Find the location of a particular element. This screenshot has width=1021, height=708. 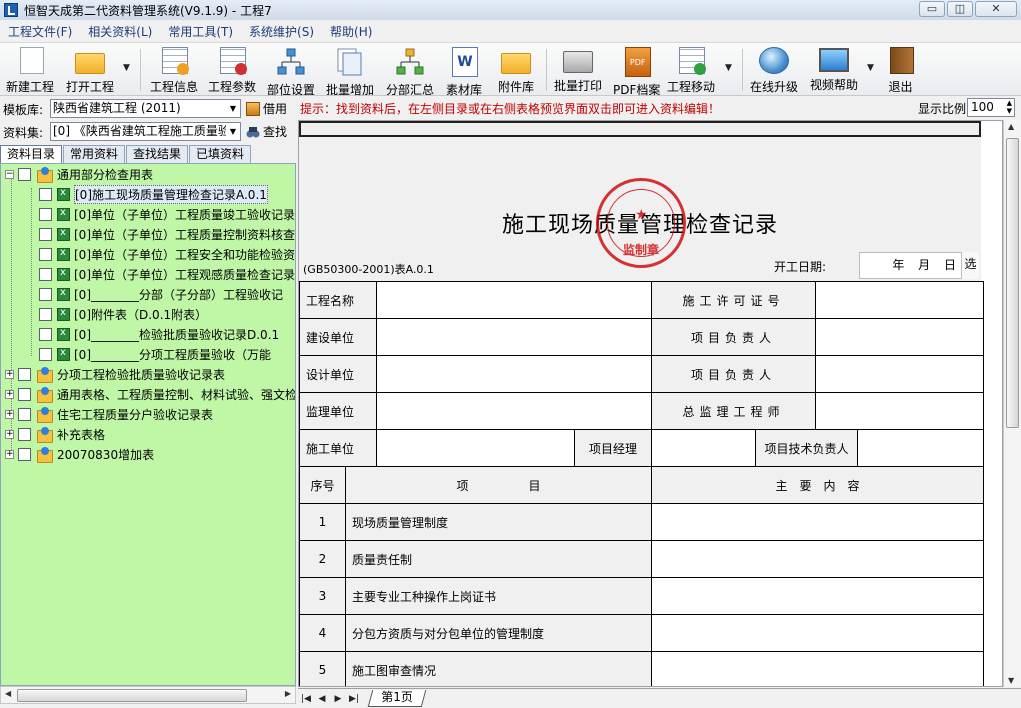

tree-group: + 补充表格 is located at coordinates (55, 434).